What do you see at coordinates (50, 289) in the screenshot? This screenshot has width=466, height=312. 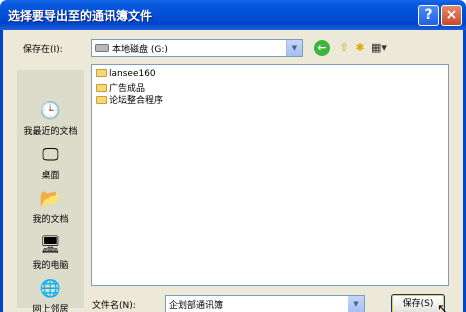 I see `network-places-icon: 🌐` at bounding box center [50, 289].